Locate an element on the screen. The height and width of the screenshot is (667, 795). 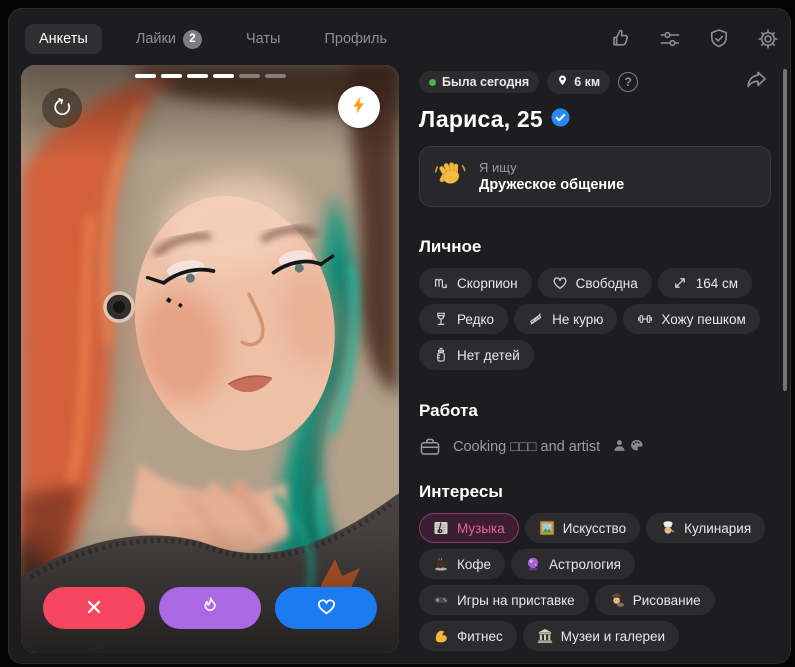
profile-name: Лариса, 25 is located at coordinates (481, 119).